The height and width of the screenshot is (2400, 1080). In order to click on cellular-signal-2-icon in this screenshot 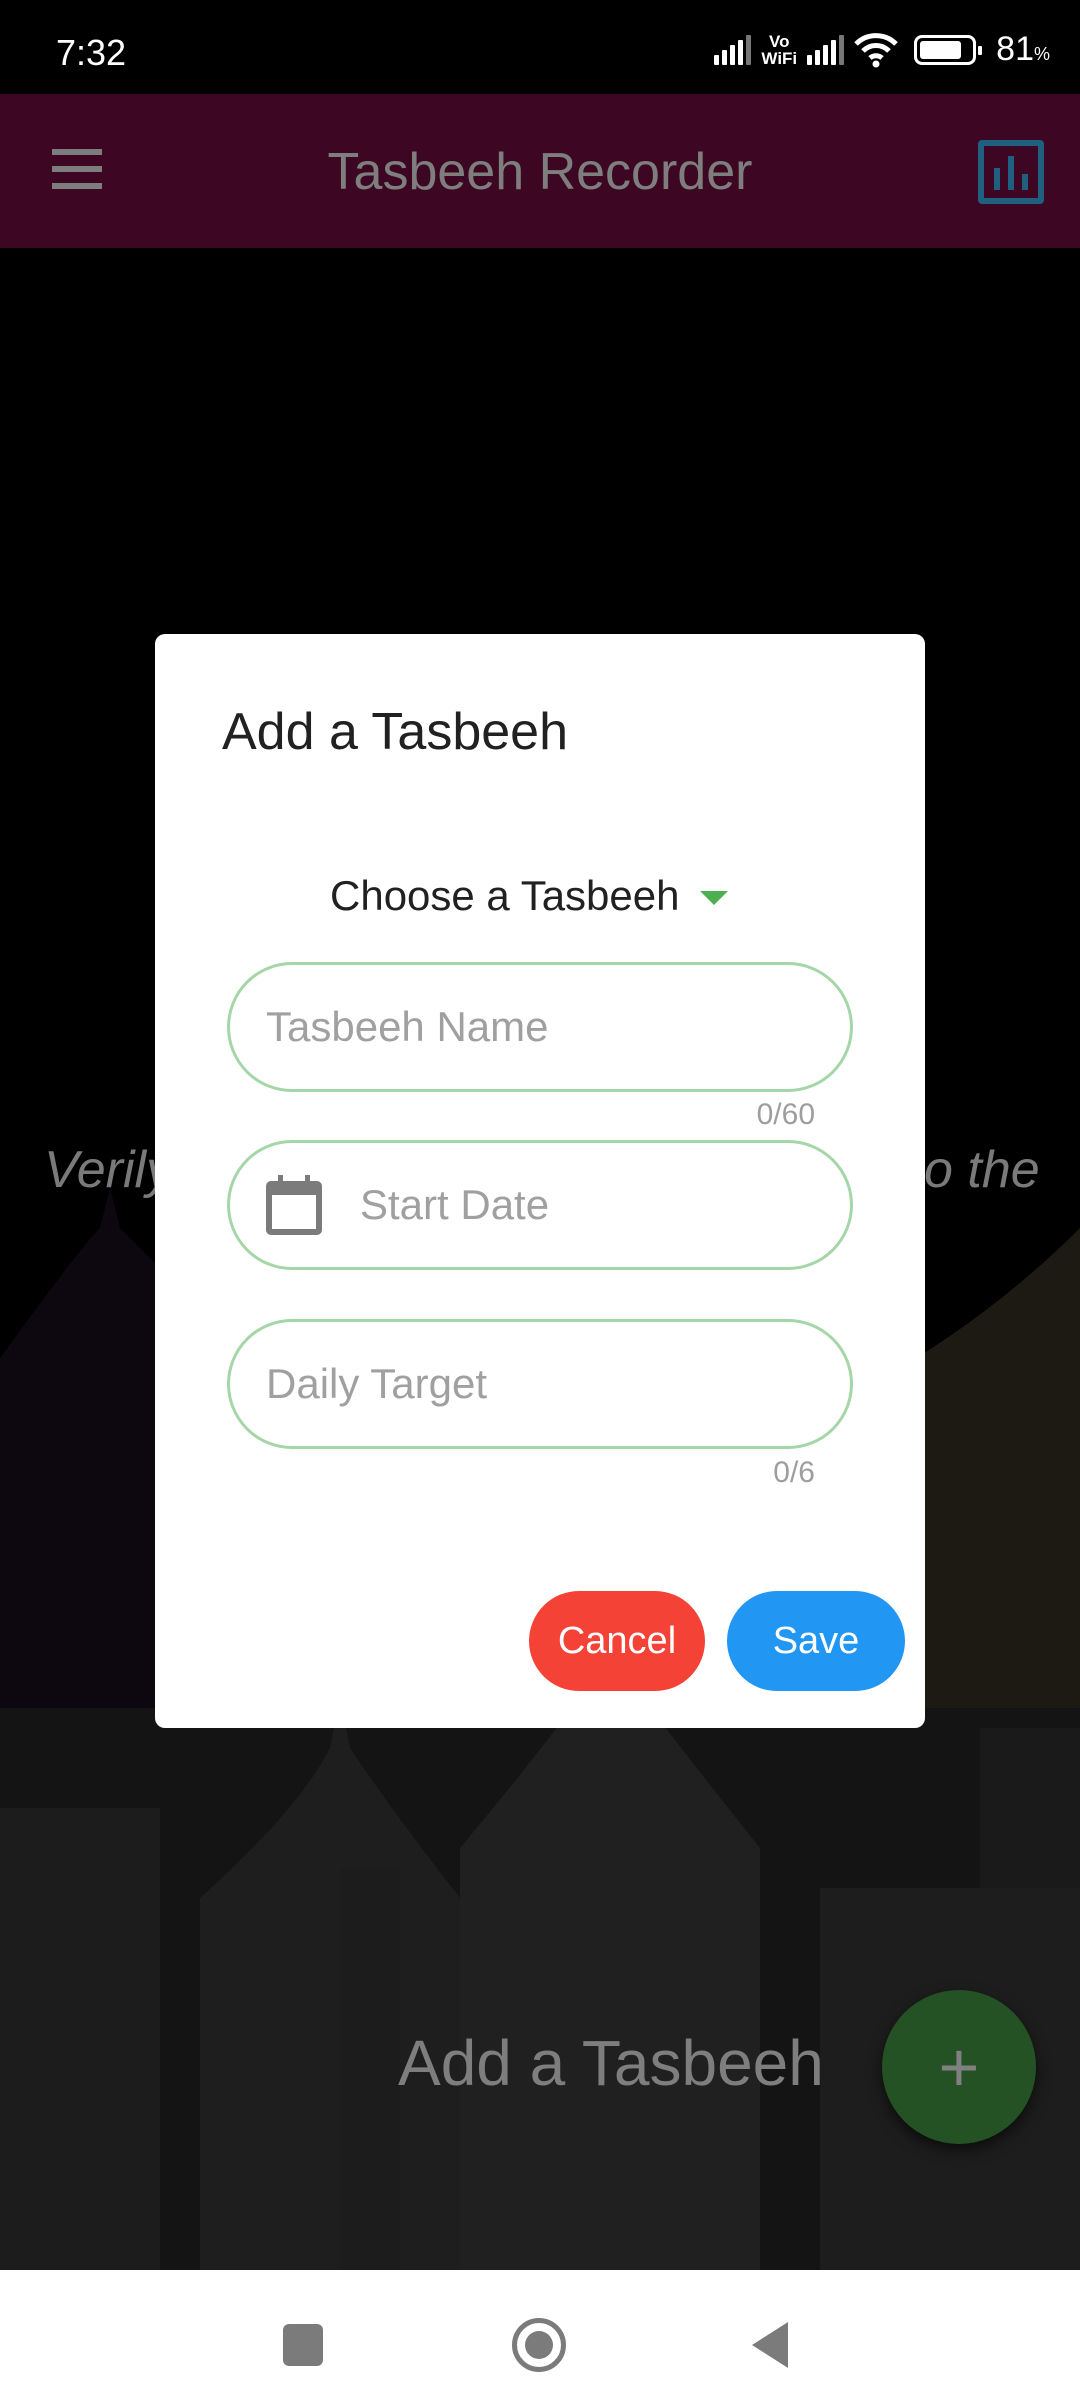, I will do `click(826, 49)`.